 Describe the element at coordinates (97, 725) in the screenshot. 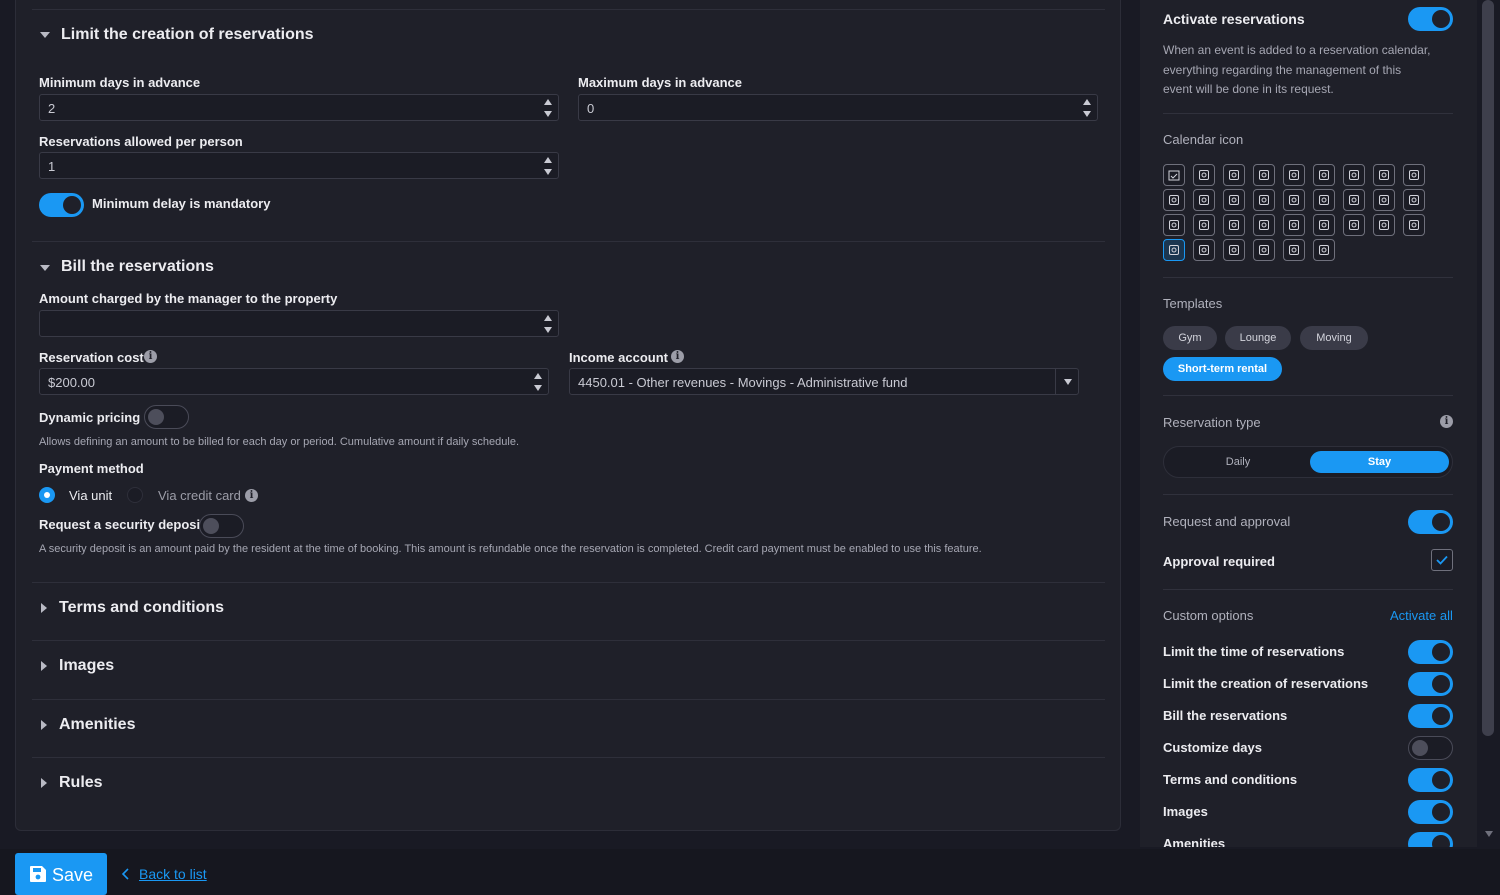

I see `section-title-amenities: Amenities` at that location.